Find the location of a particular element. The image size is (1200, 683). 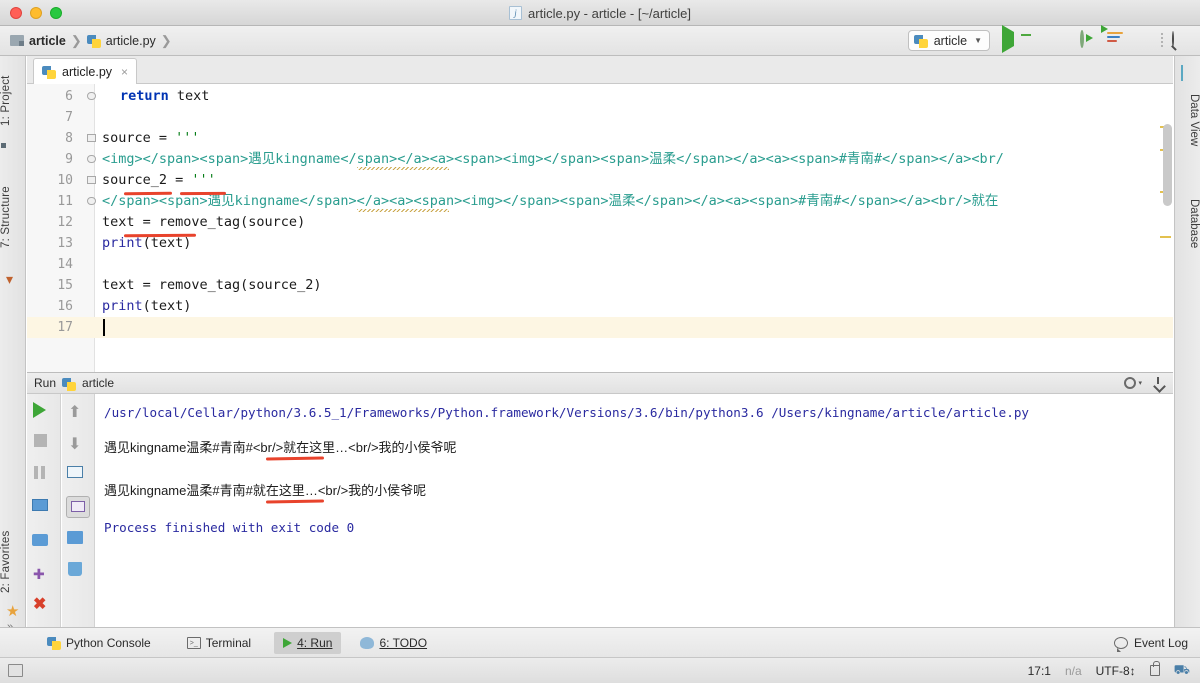

editor-line: 10 source_2 = ''' is located at coordinates (600, 180).